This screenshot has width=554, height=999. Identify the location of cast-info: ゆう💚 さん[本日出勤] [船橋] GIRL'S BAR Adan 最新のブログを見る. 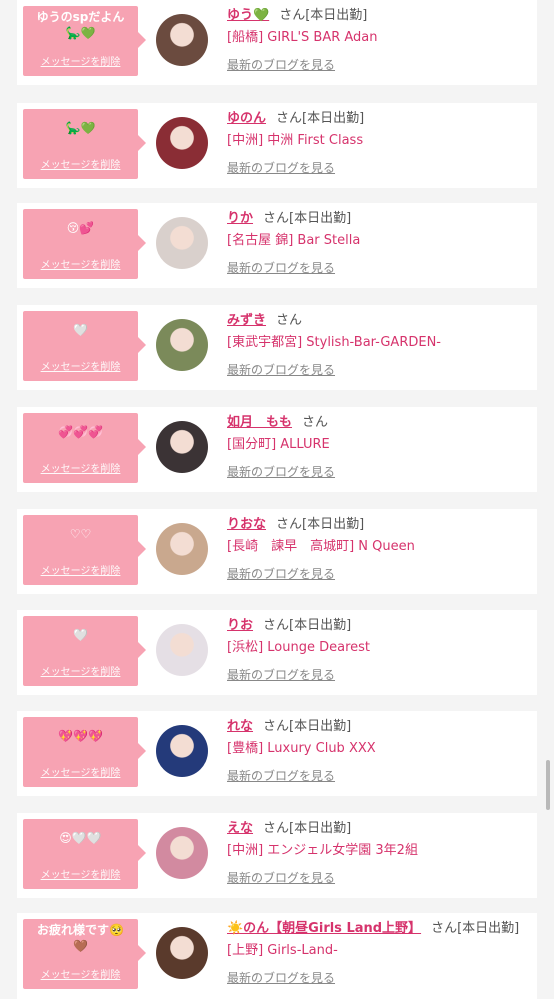
(378, 39).